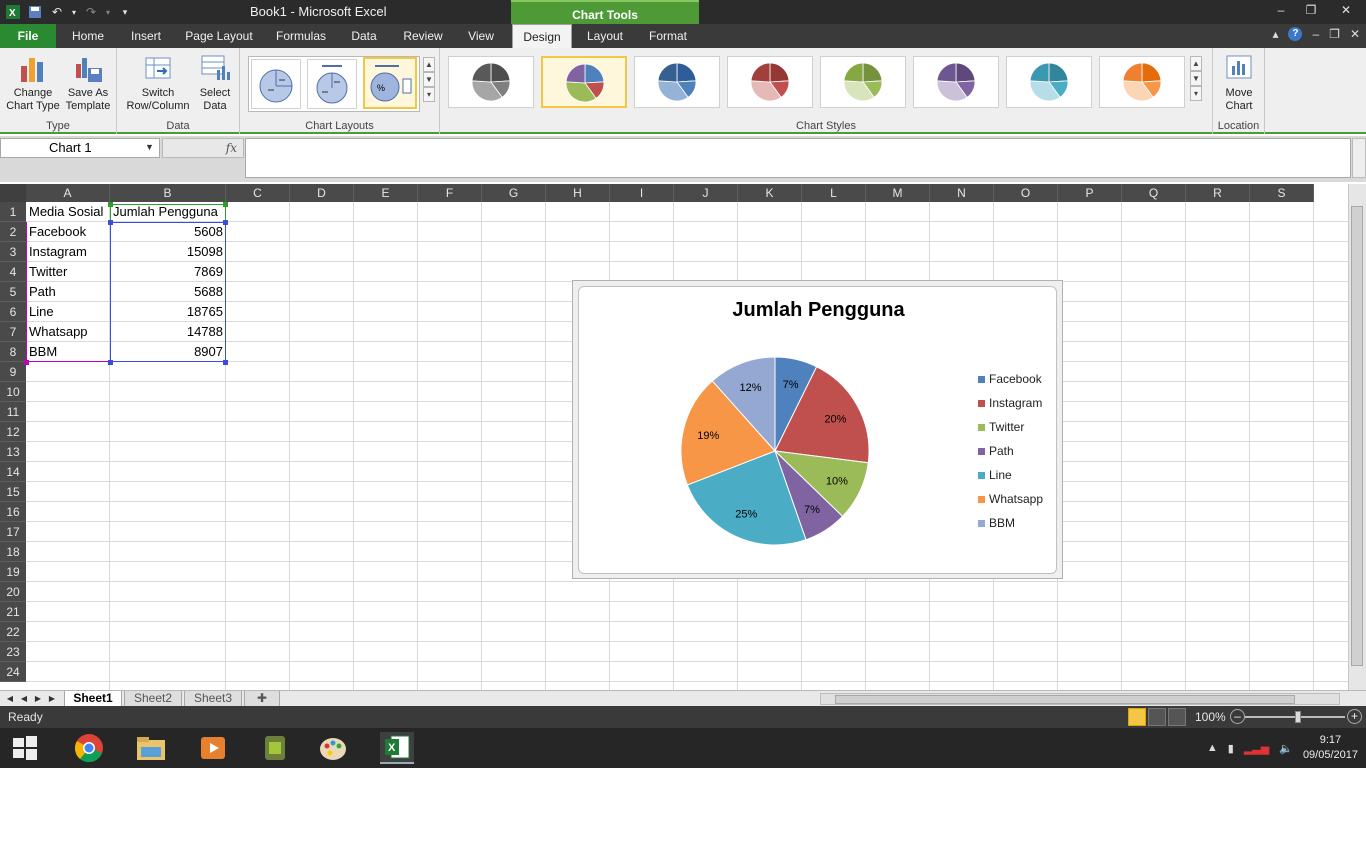 Image resolution: width=1366 pixels, height=853 pixels. What do you see at coordinates (146, 36) in the screenshot?
I see `tab-insert: Insert` at bounding box center [146, 36].